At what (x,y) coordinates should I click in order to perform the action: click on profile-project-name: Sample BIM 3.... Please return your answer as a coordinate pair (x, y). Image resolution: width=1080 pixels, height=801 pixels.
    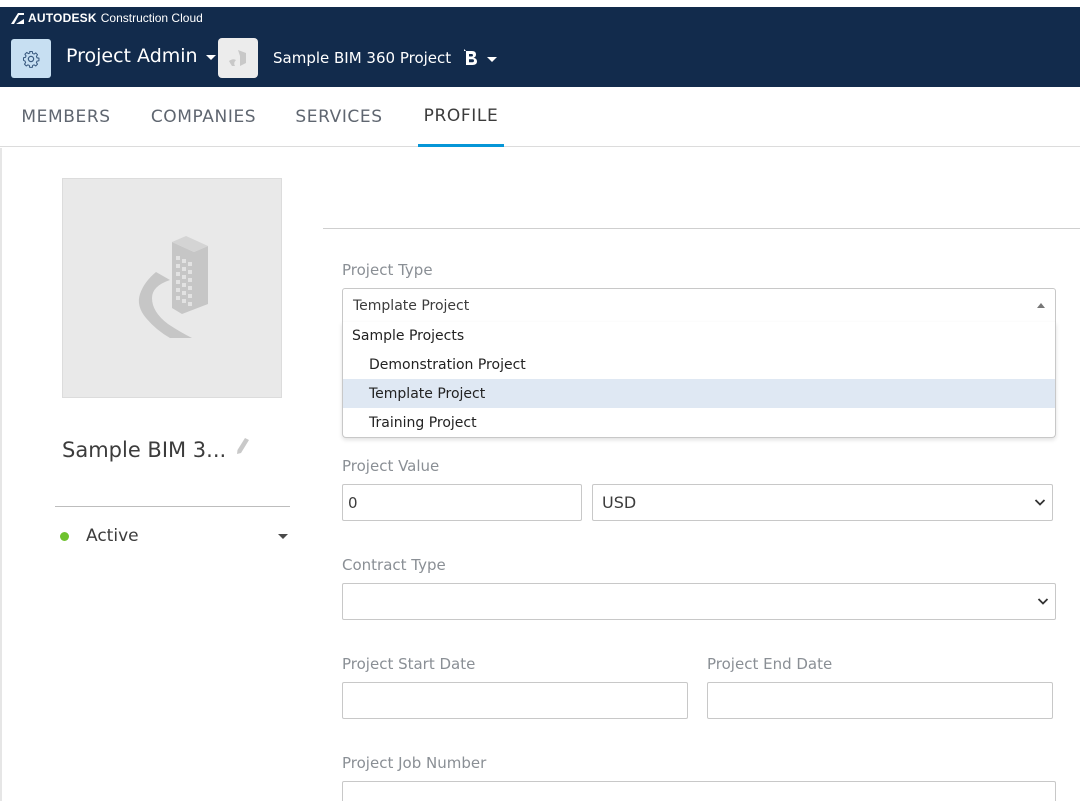
    Looking at the image, I should click on (156, 450).